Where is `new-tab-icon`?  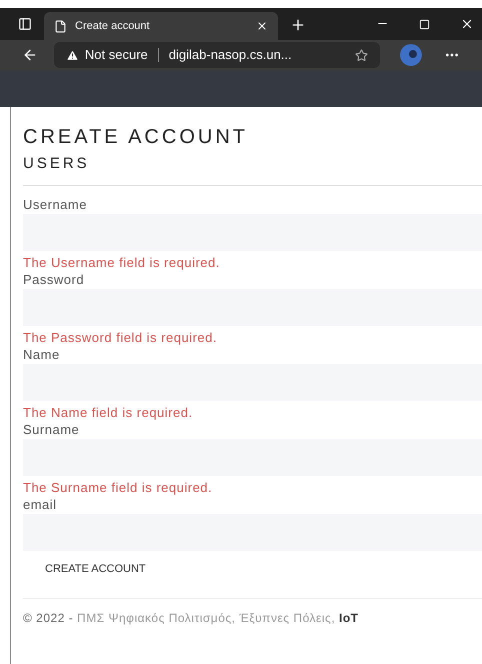 new-tab-icon is located at coordinates (298, 25).